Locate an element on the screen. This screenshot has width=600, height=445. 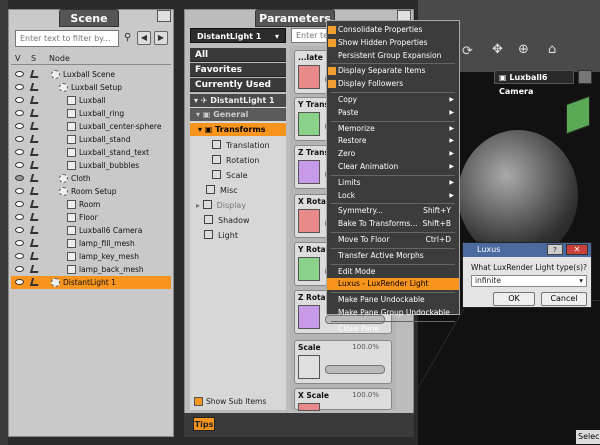
property-slider is located at coordinates (355, 369).